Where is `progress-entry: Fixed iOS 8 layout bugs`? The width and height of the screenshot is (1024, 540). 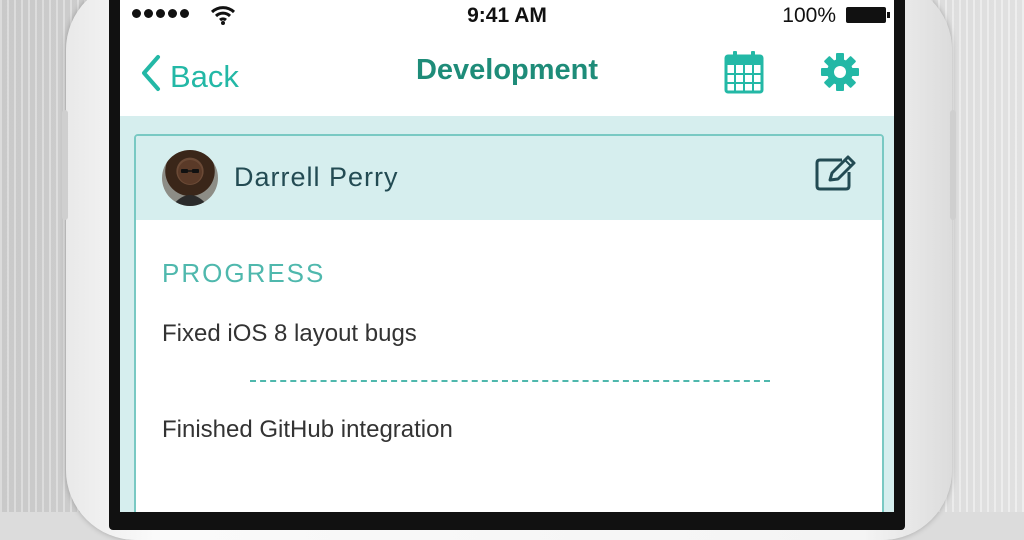
progress-entry: Fixed iOS 8 layout bugs is located at coordinates (289, 333).